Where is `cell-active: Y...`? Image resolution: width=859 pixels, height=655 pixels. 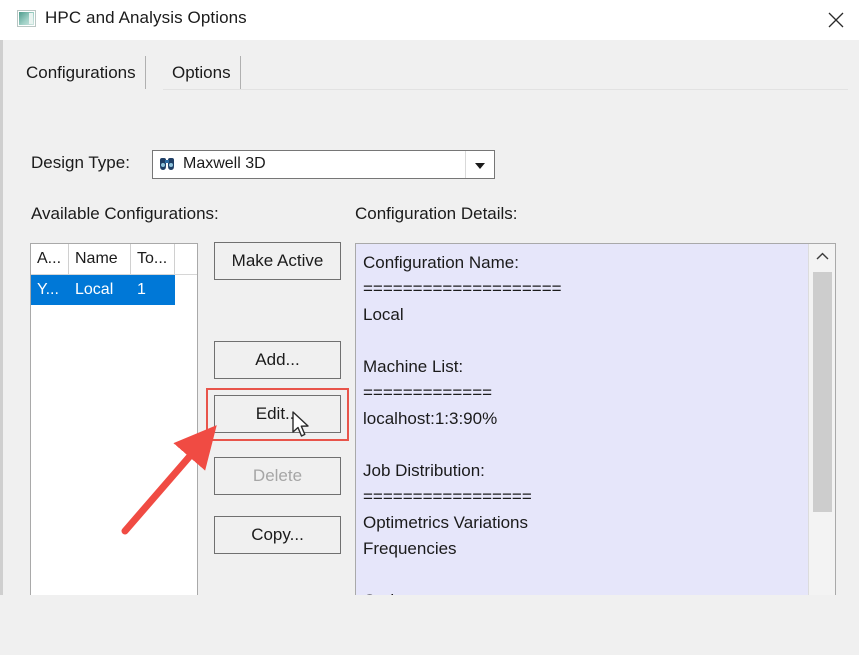
cell-active: Y... is located at coordinates (48, 289).